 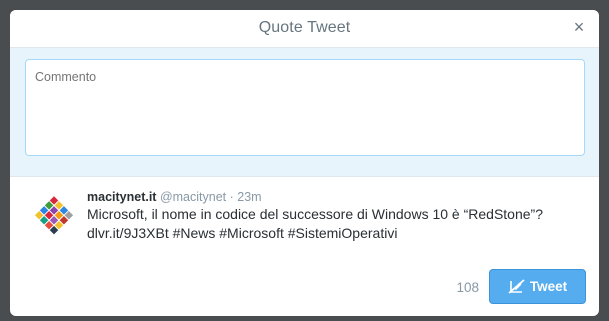 What do you see at coordinates (249, 197) in the screenshot?
I see `tweet-timestamp: 23m` at bounding box center [249, 197].